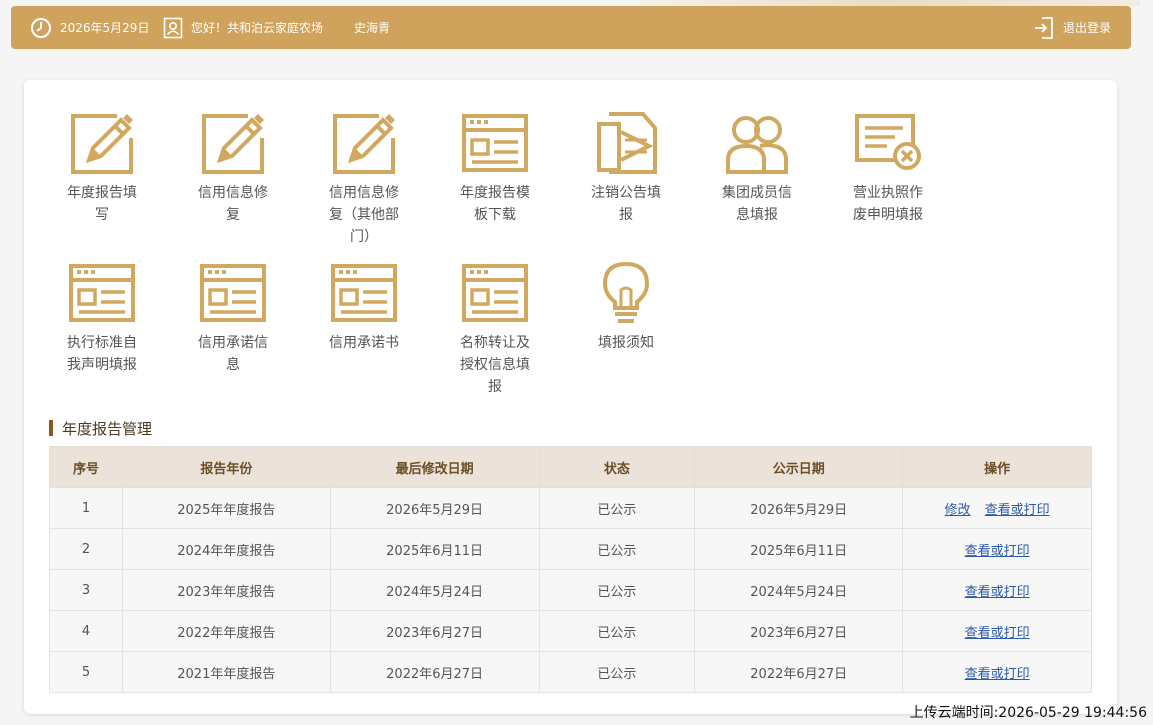 The image size is (1153, 725). Describe the element at coordinates (226, 549) in the screenshot. I see `cell-year: 2024年年度报告` at that location.